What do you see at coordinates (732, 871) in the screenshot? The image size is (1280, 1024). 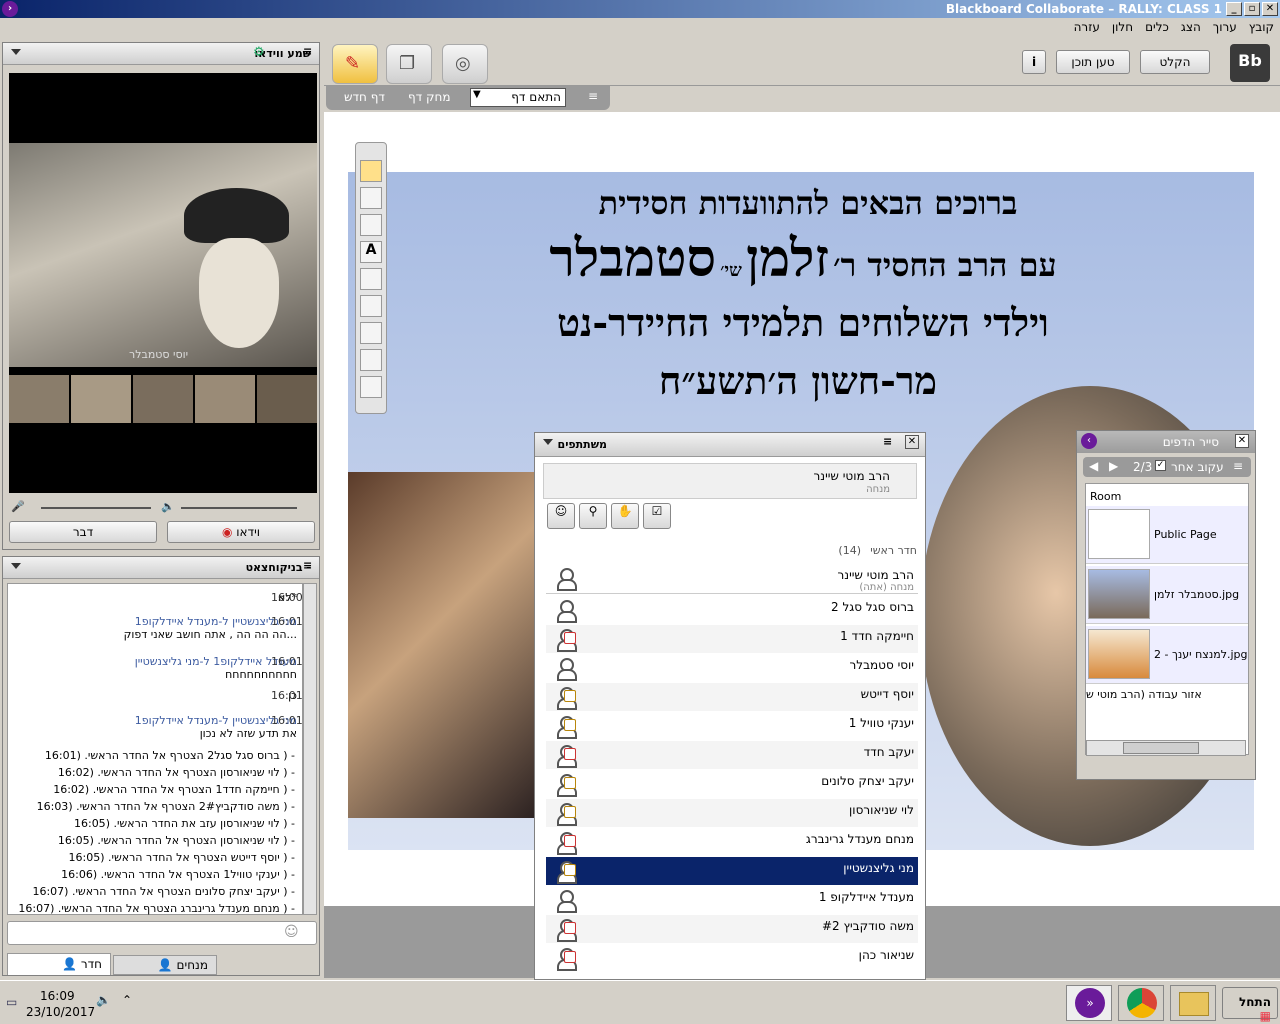 I see `participant-row-selected: מני גליצנשטיין` at bounding box center [732, 871].